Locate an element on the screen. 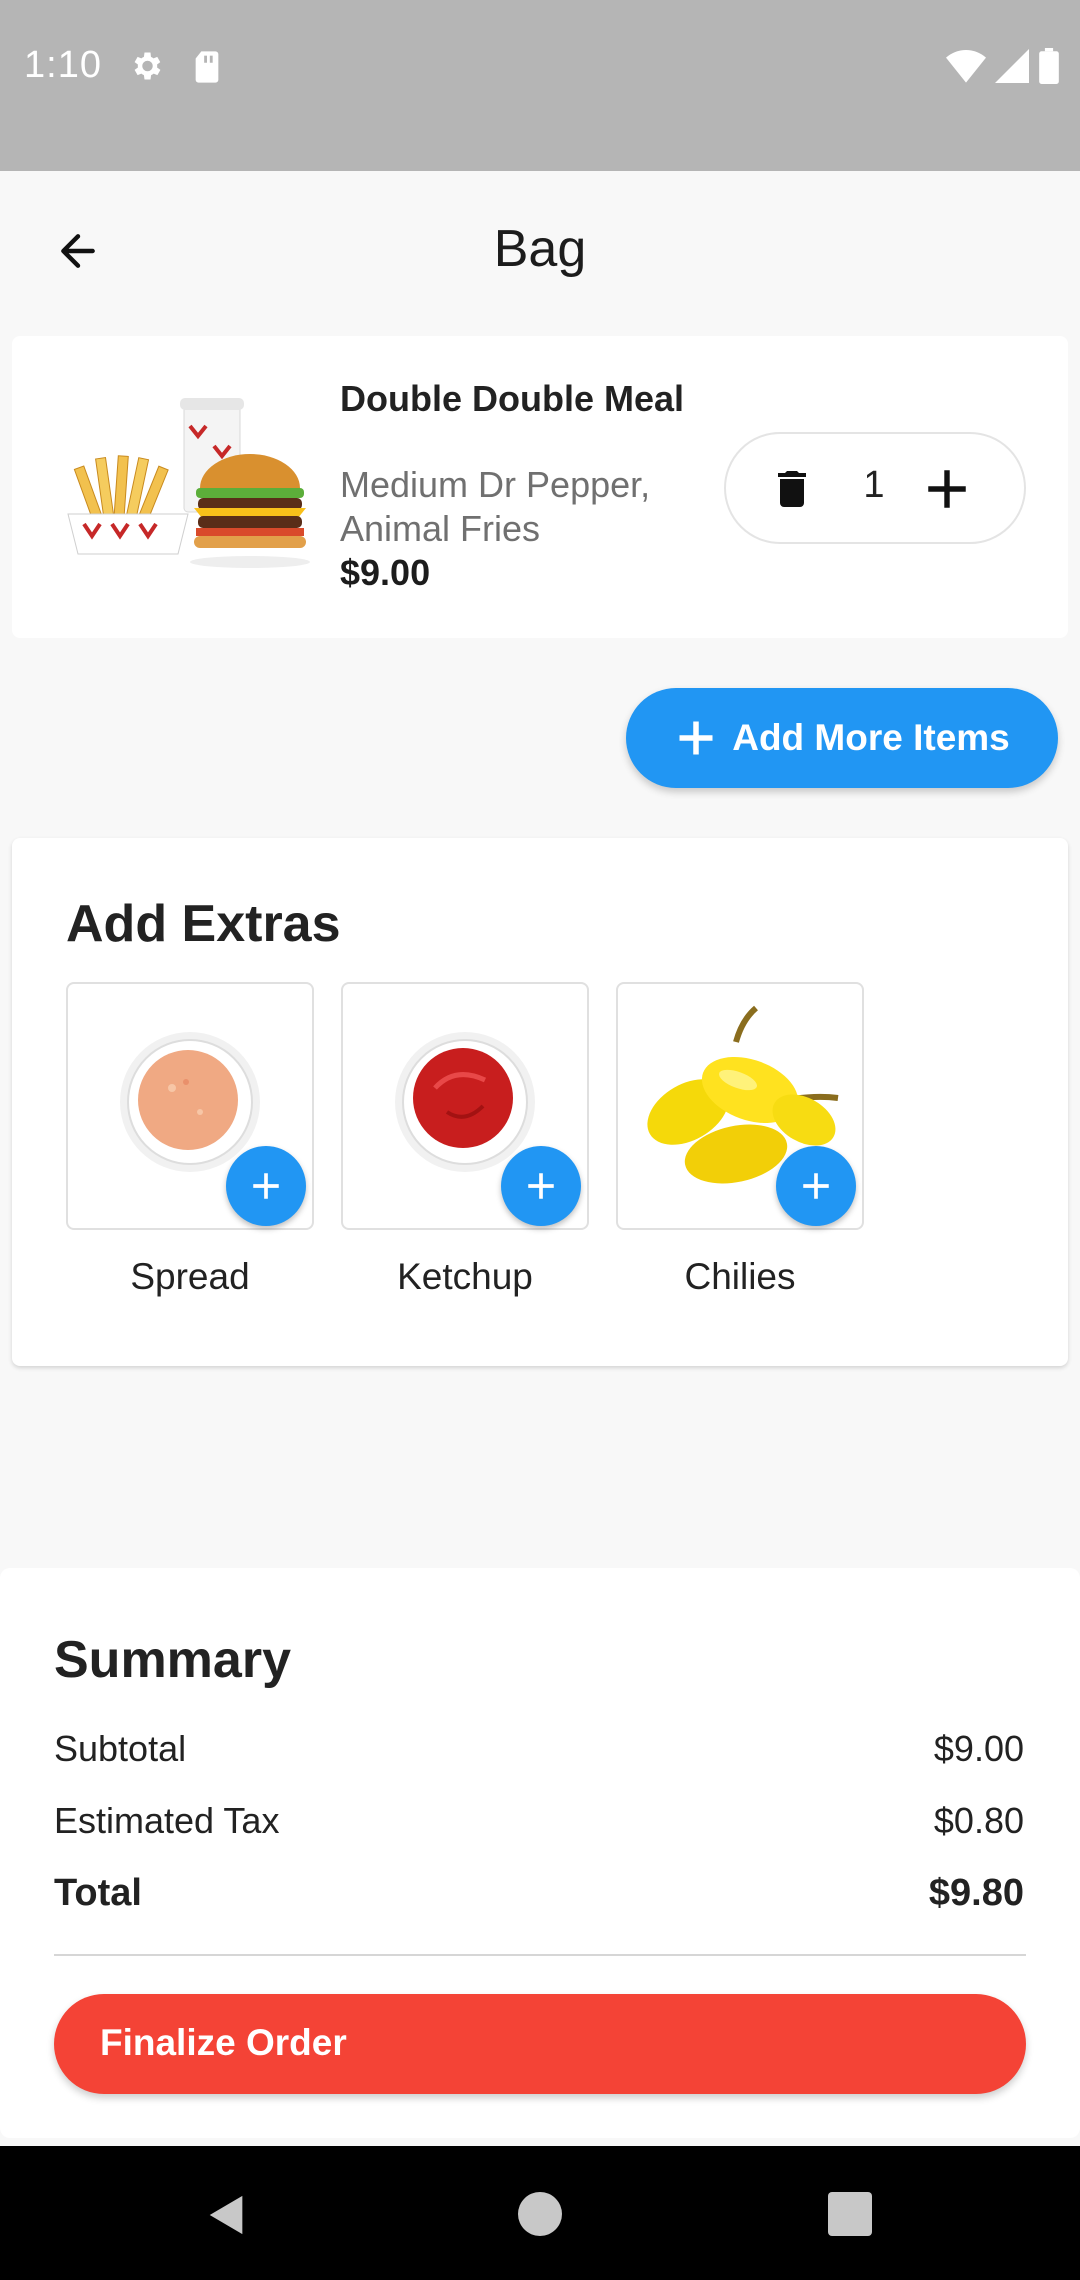 Image resolution: width=1080 pixels, height=2280 pixels. add-more-items-button: Add More Items is located at coordinates (842, 738).